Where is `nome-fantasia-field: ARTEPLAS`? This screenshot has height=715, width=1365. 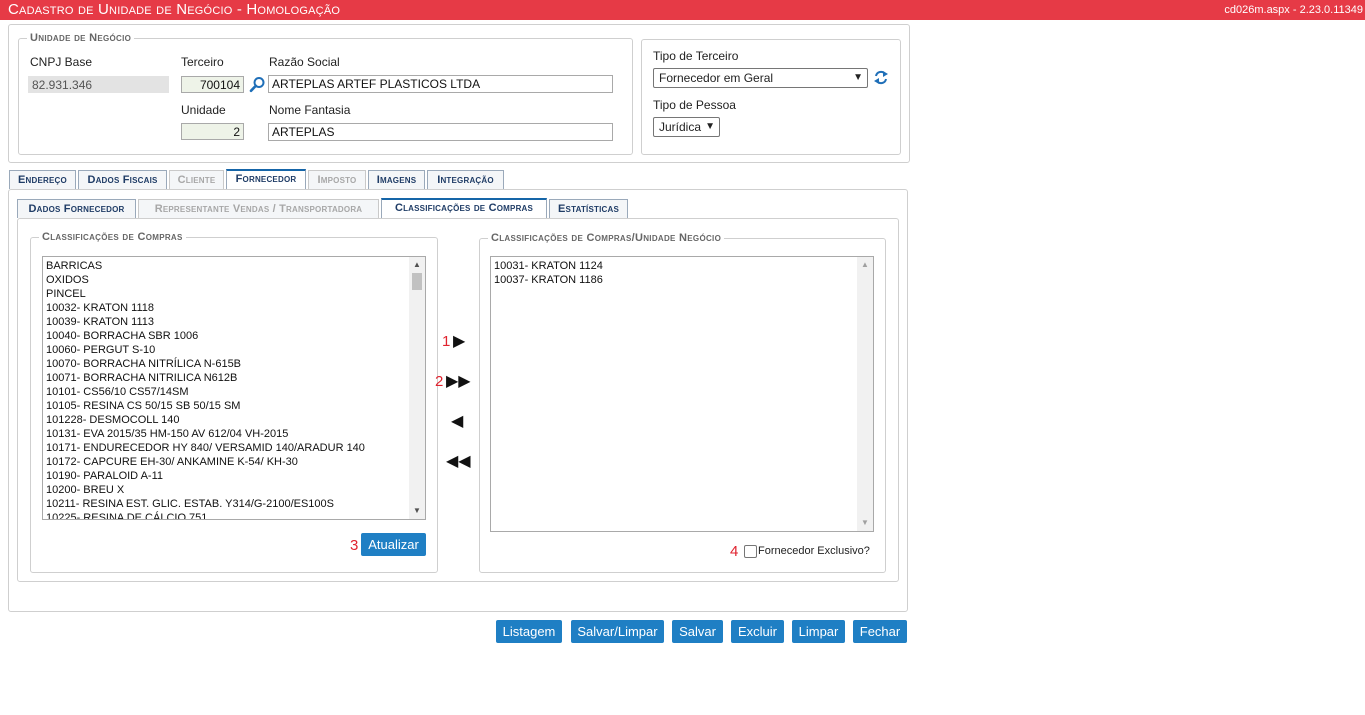 nome-fantasia-field: ARTEPLAS is located at coordinates (440, 132).